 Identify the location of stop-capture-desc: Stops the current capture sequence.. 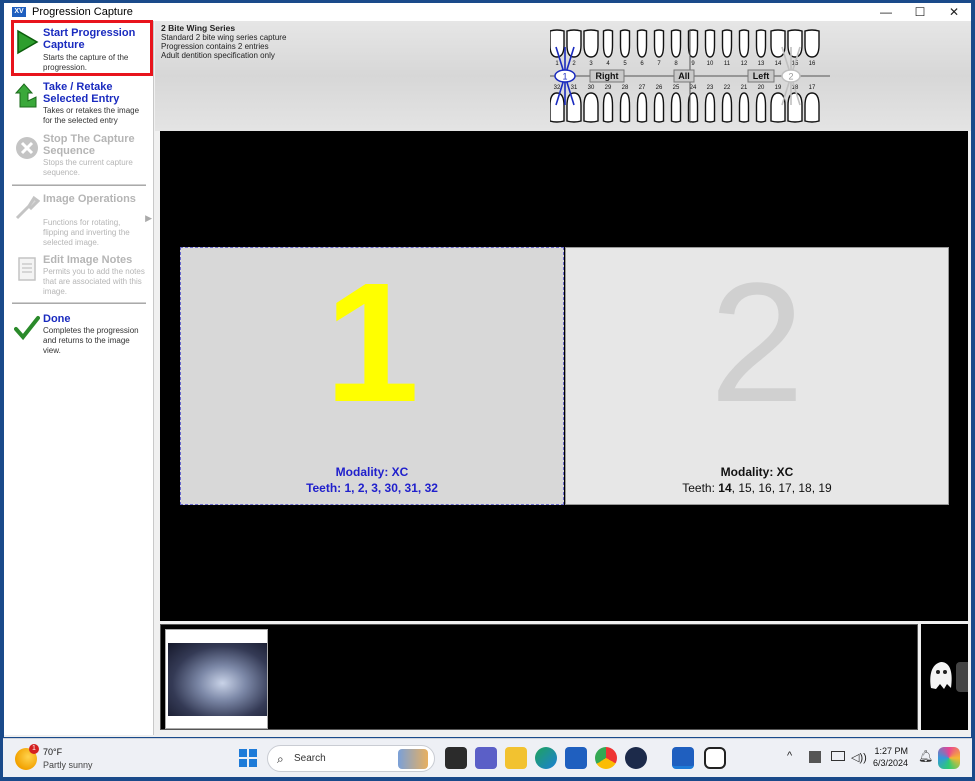
(88, 167).